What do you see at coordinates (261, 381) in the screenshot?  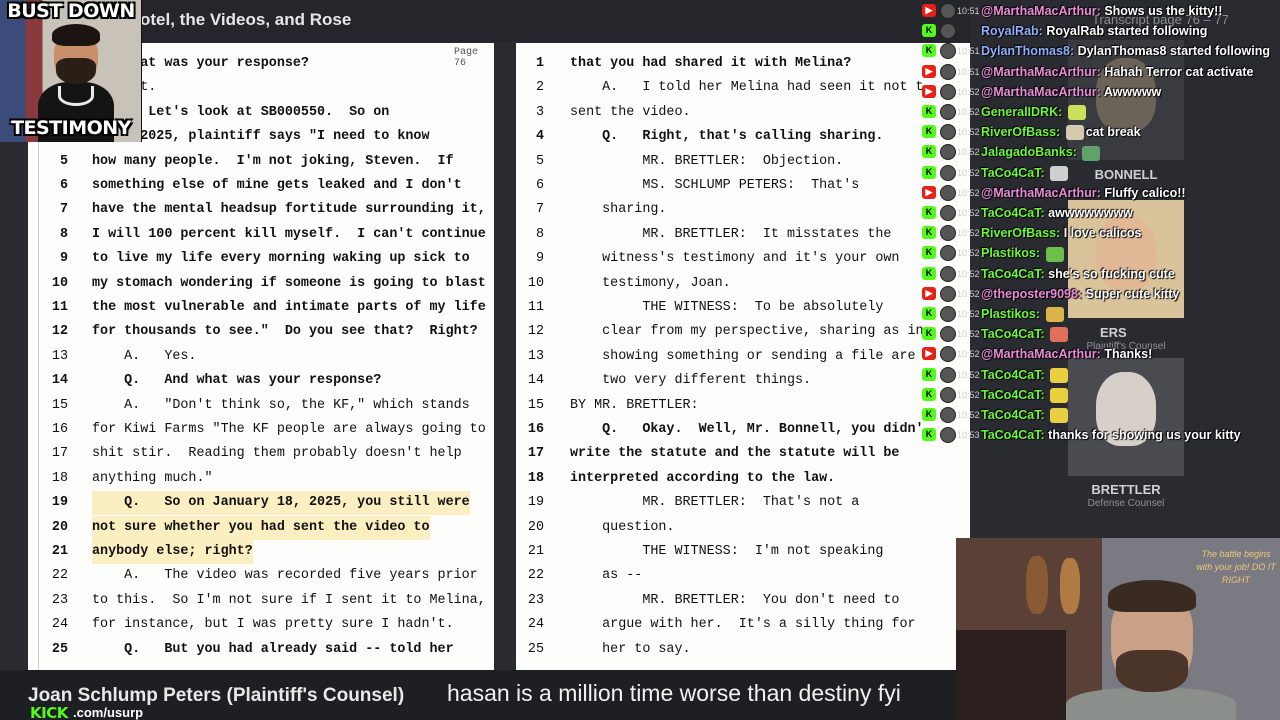 I see `transcript-line: 14 Q. And what was your response?` at bounding box center [261, 381].